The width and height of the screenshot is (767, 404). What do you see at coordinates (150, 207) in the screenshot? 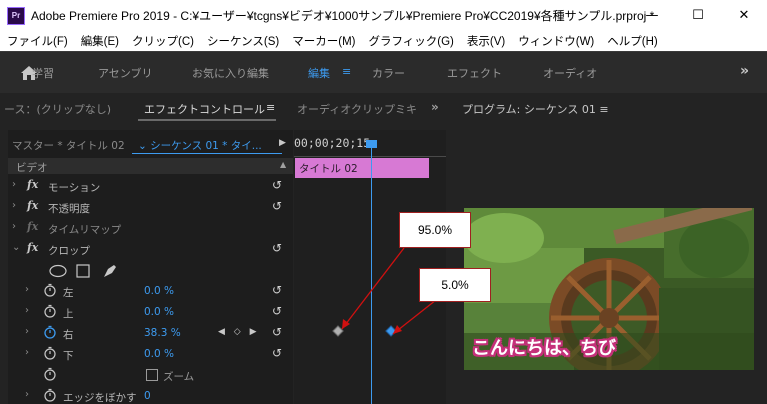
I see `effect-row-opacity: › fx 不透明度 ↺` at bounding box center [150, 207].